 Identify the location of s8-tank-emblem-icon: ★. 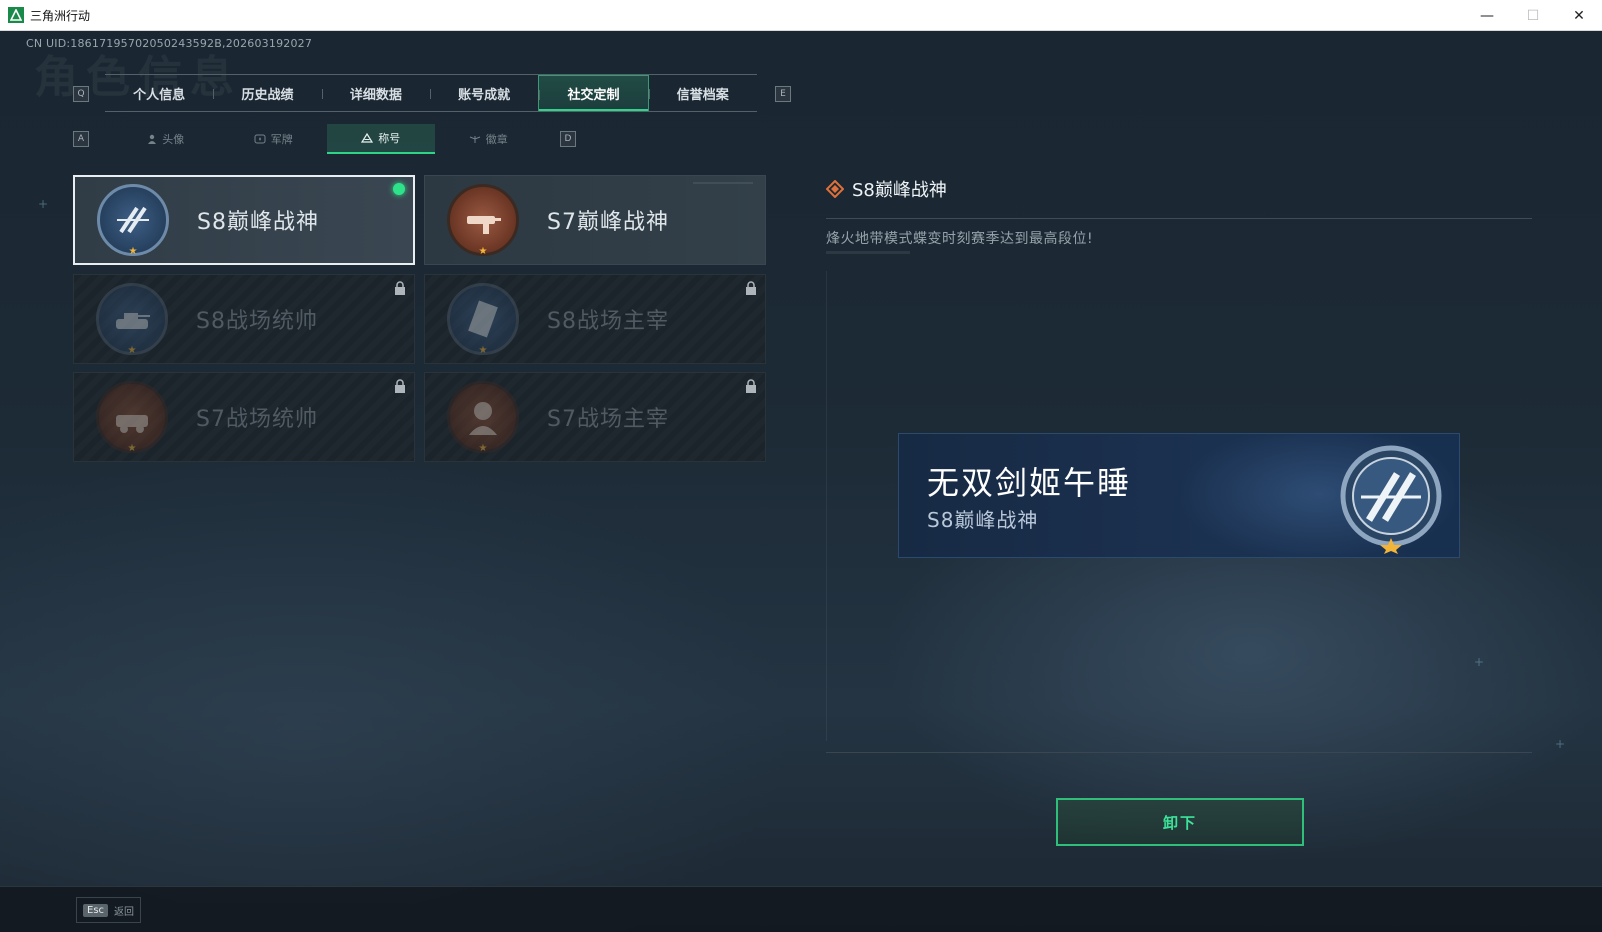
(132, 319).